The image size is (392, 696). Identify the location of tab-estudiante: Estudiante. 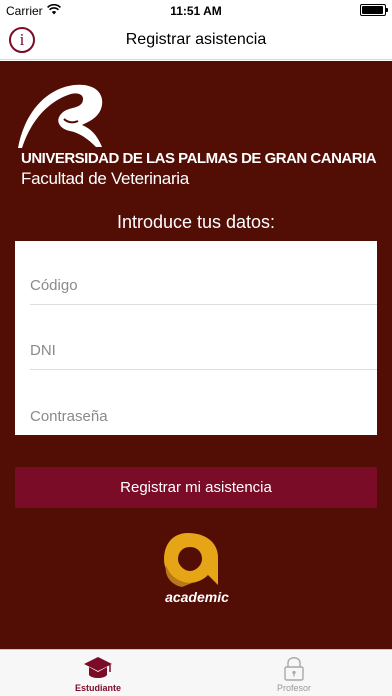
(98, 673).